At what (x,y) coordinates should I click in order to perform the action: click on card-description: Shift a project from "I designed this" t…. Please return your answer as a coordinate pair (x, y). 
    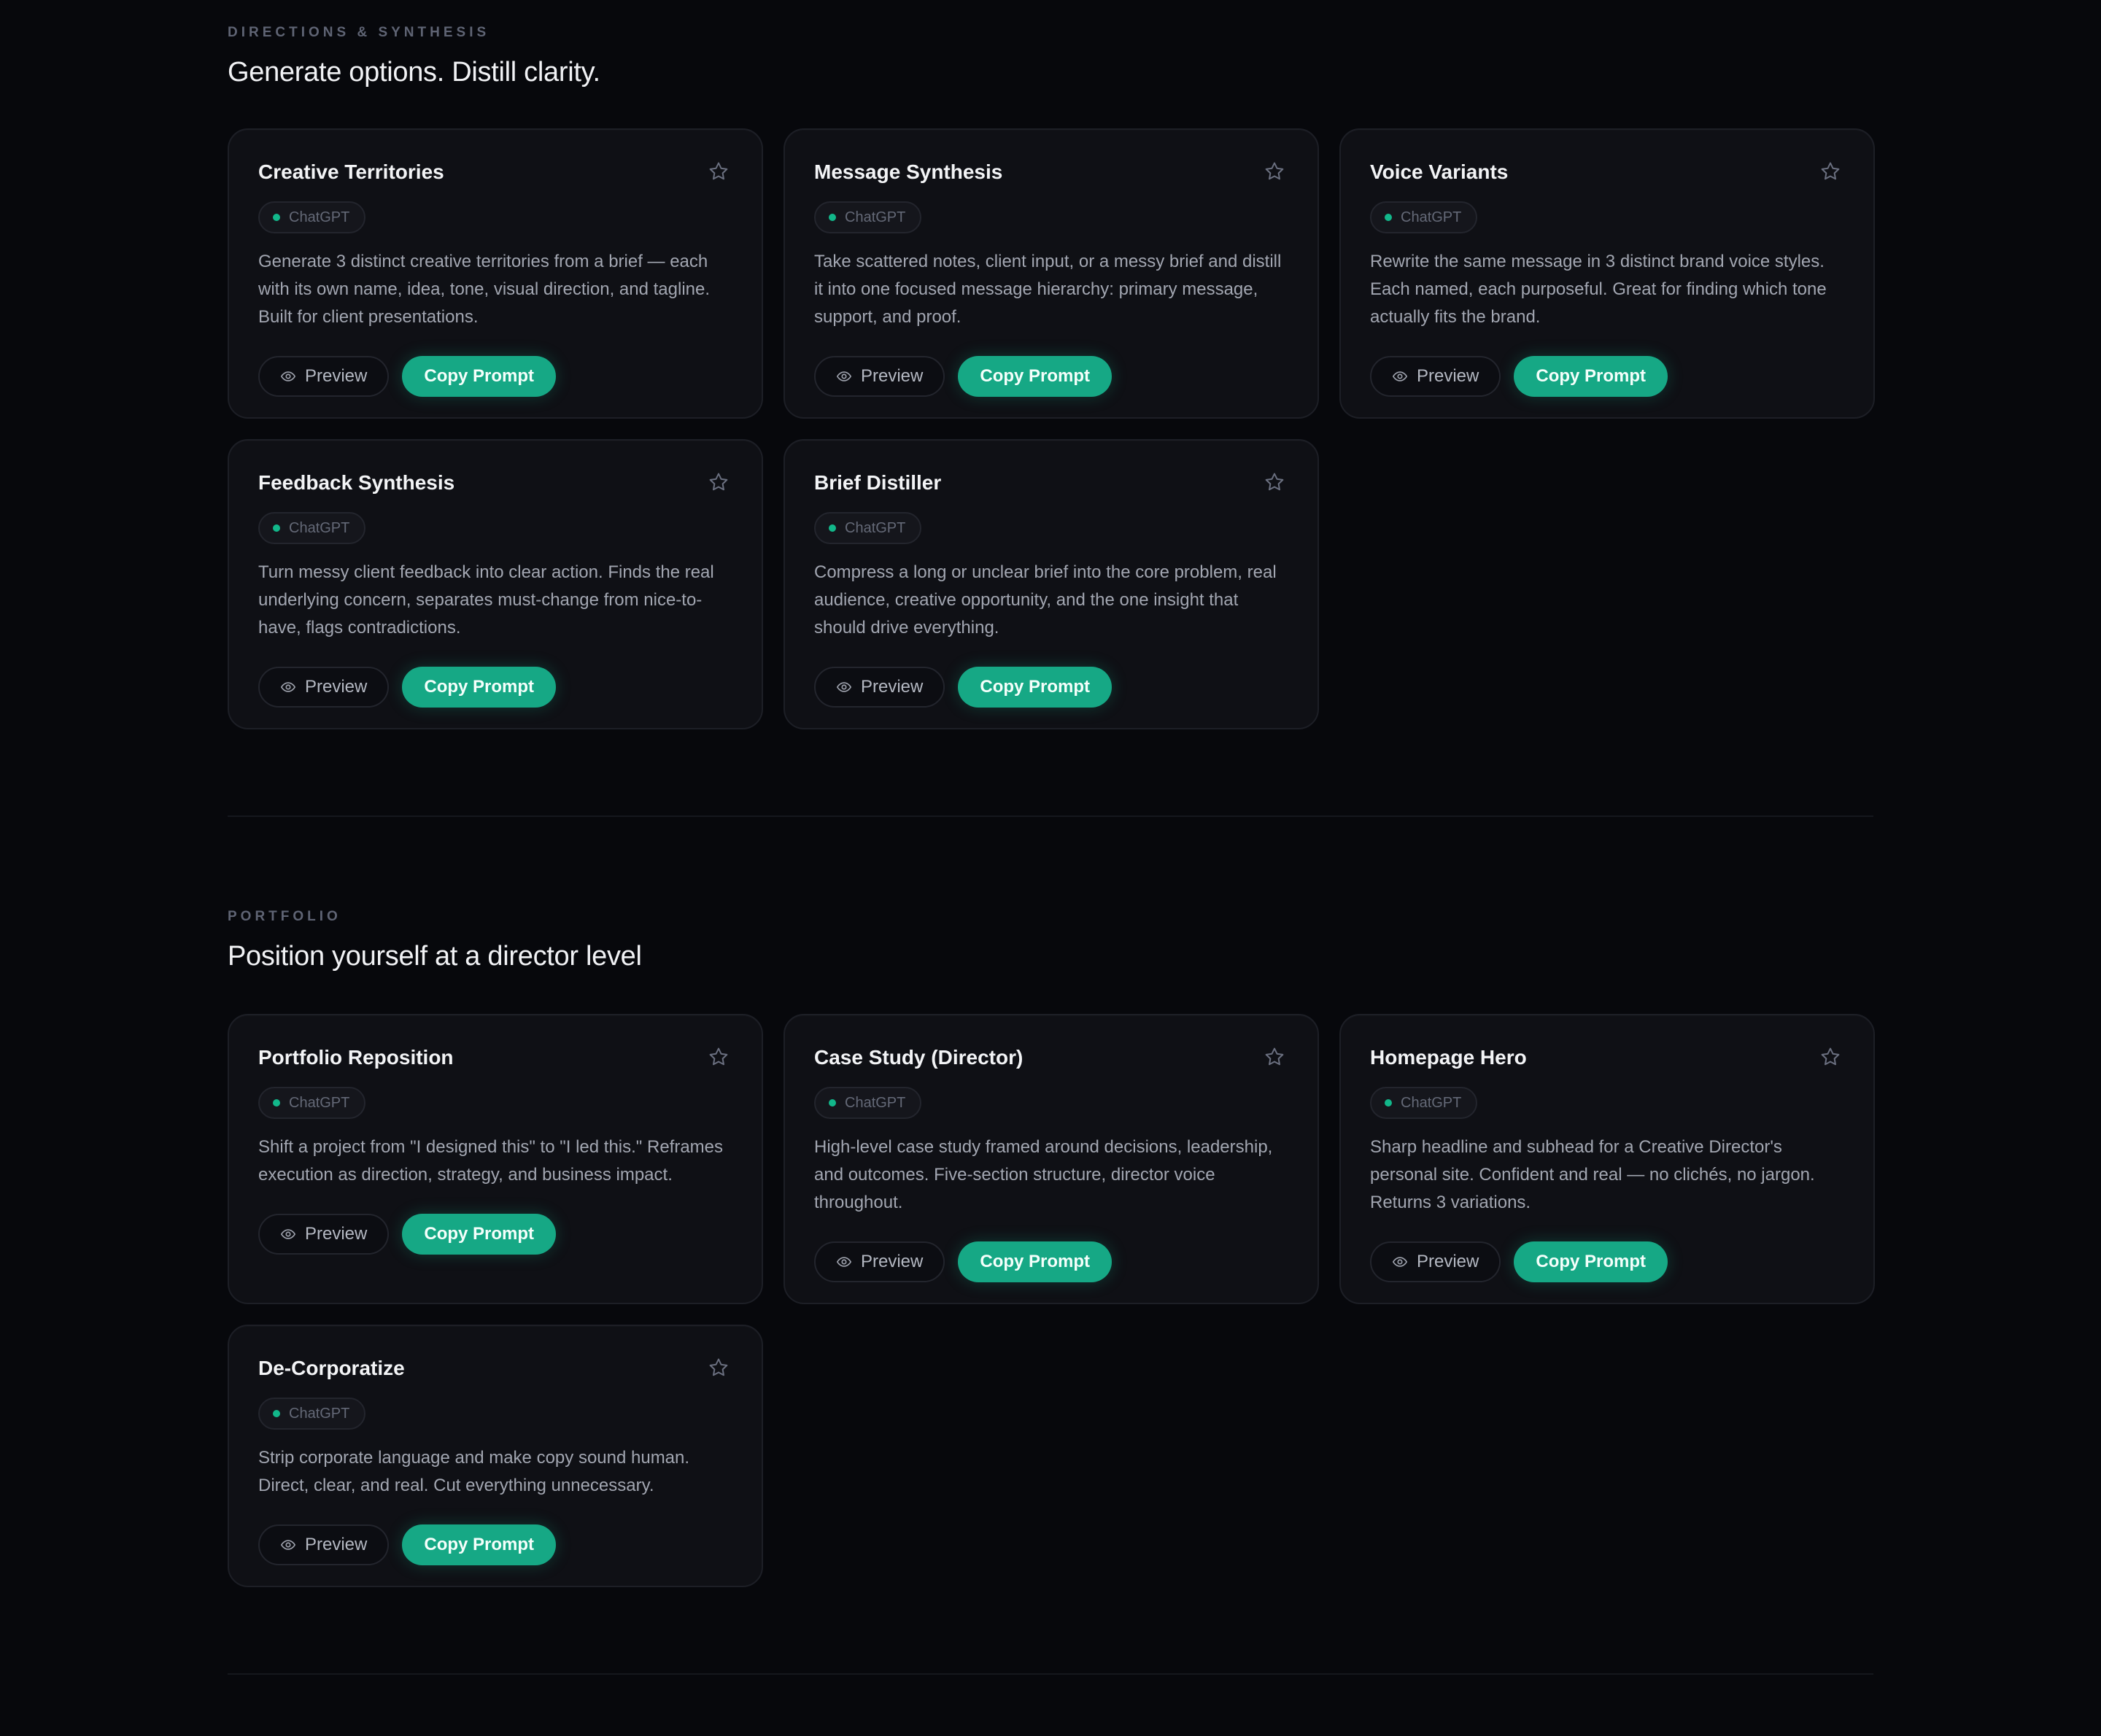
    Looking at the image, I should click on (491, 1161).